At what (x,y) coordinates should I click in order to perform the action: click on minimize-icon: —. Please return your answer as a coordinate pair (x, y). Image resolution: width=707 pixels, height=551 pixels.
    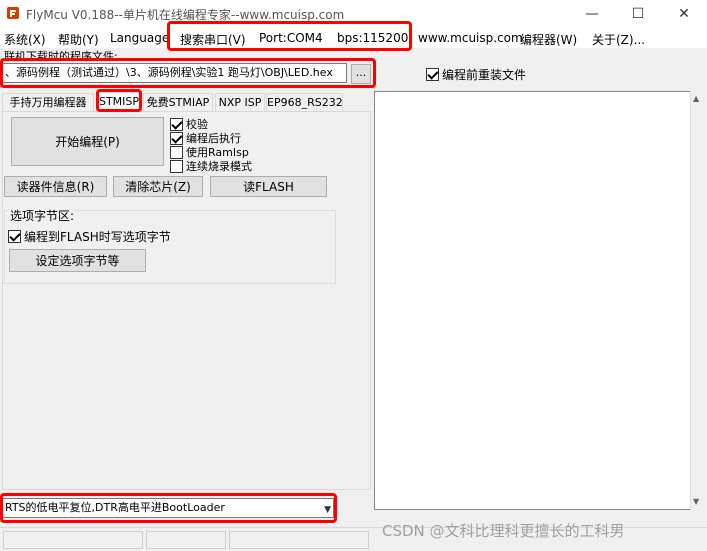
    Looking at the image, I should click on (592, 14).